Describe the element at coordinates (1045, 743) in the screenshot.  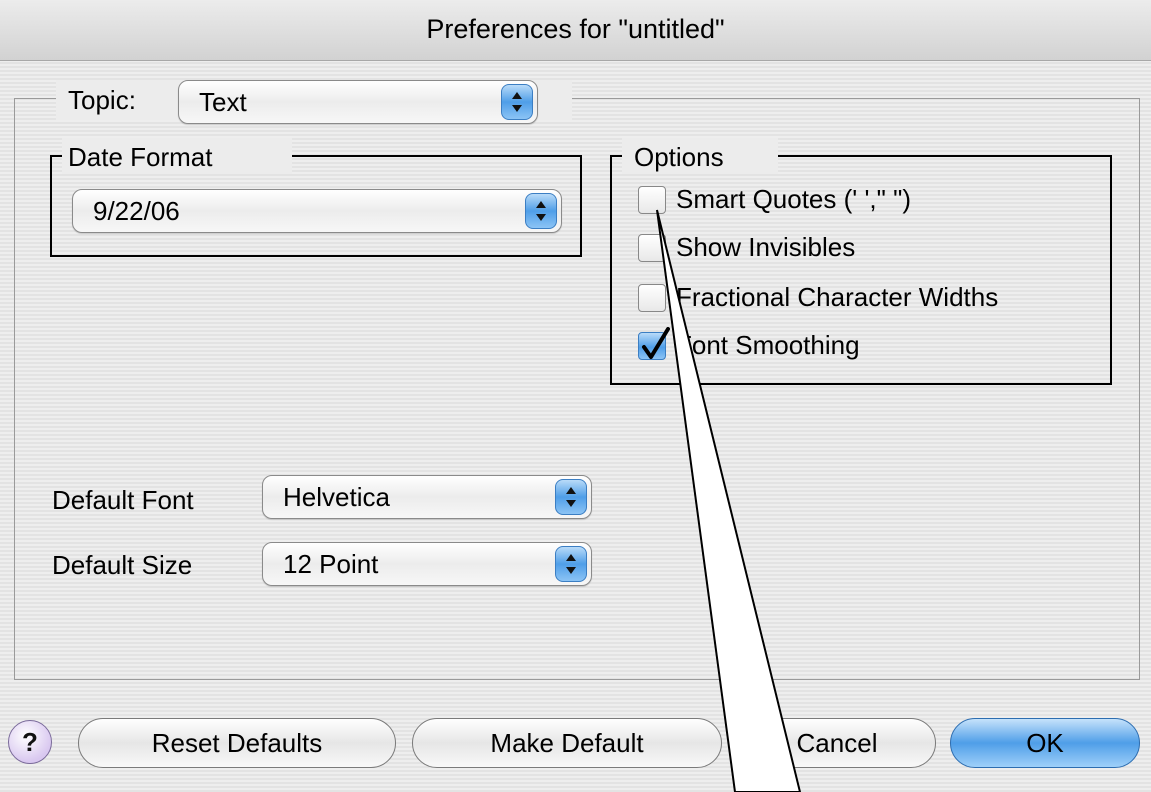
I see `ok-button: OK` at that location.